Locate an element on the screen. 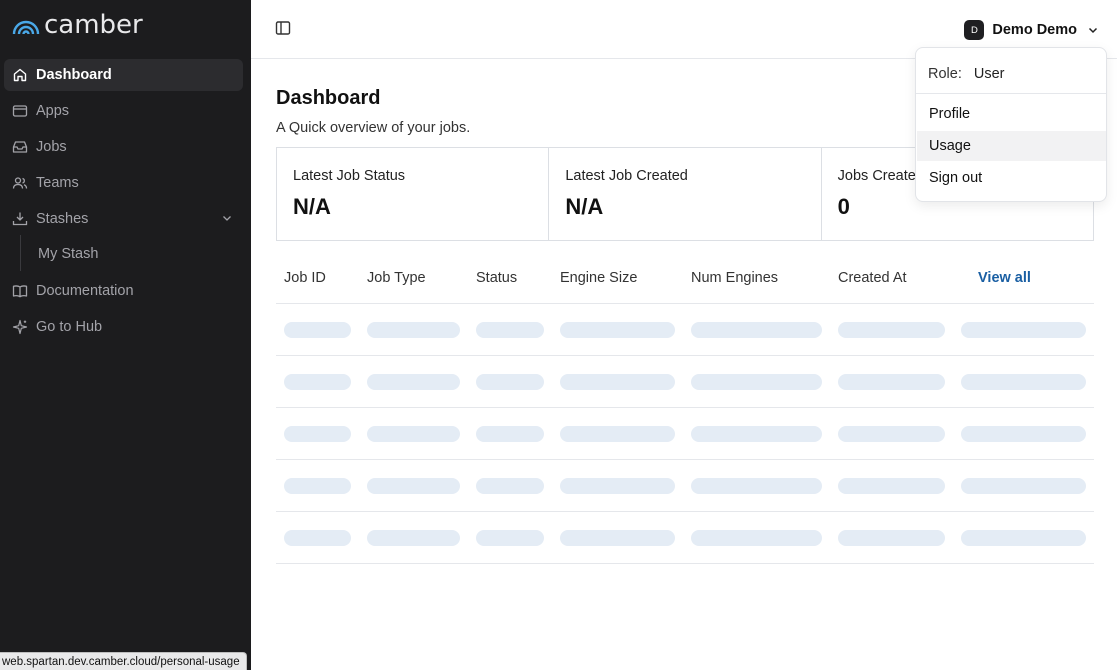 Image resolution: width=1117 pixels, height=670 pixels. column-header-job-type: Job Type is located at coordinates (396, 278).